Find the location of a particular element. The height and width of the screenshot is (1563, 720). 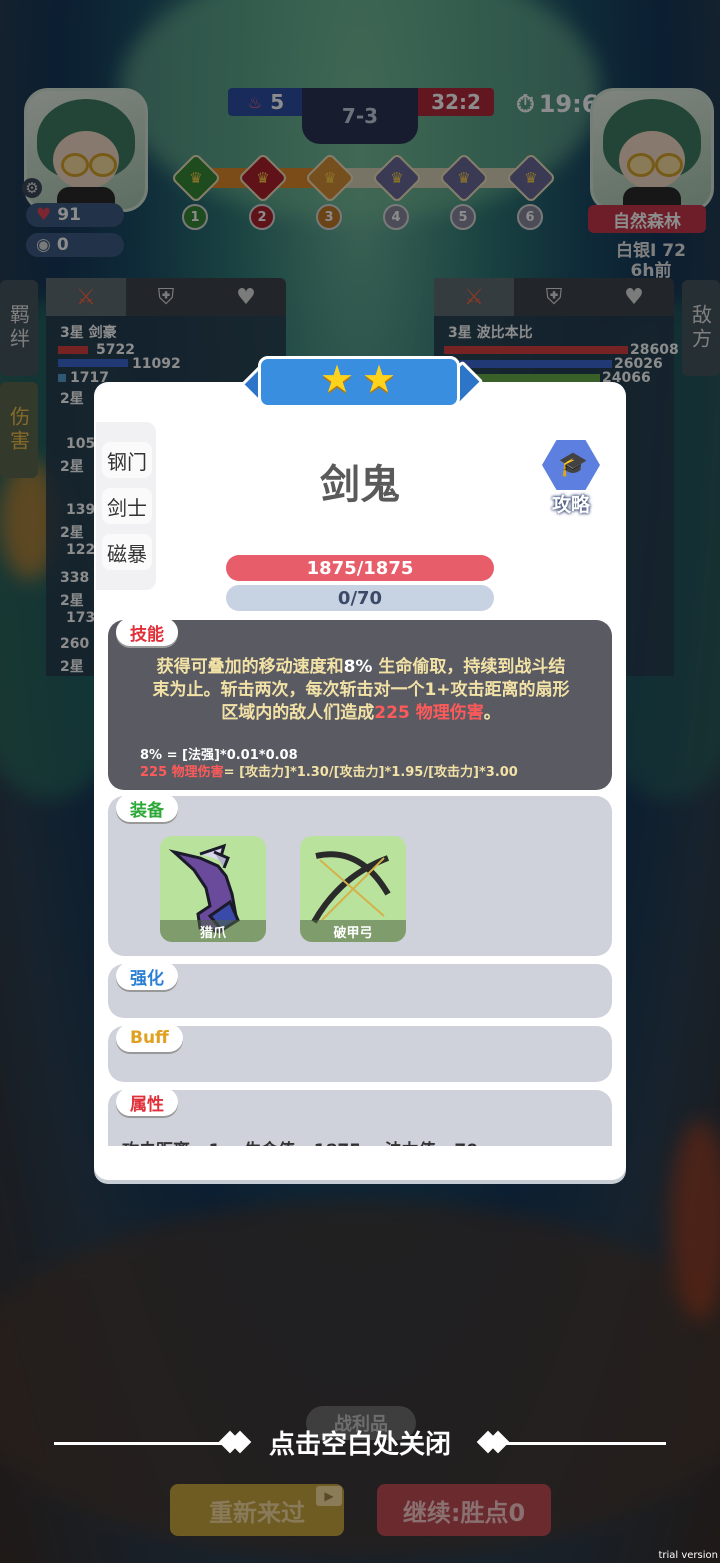

trait-magnetic-storm: 磁暴 is located at coordinates (127, 552).